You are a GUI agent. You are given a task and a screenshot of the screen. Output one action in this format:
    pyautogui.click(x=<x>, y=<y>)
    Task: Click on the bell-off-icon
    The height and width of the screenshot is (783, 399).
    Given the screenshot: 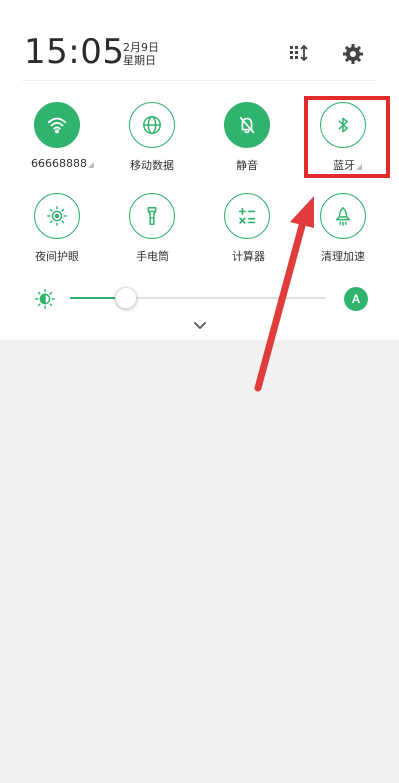 What is the action you would take?
    pyautogui.click(x=247, y=125)
    